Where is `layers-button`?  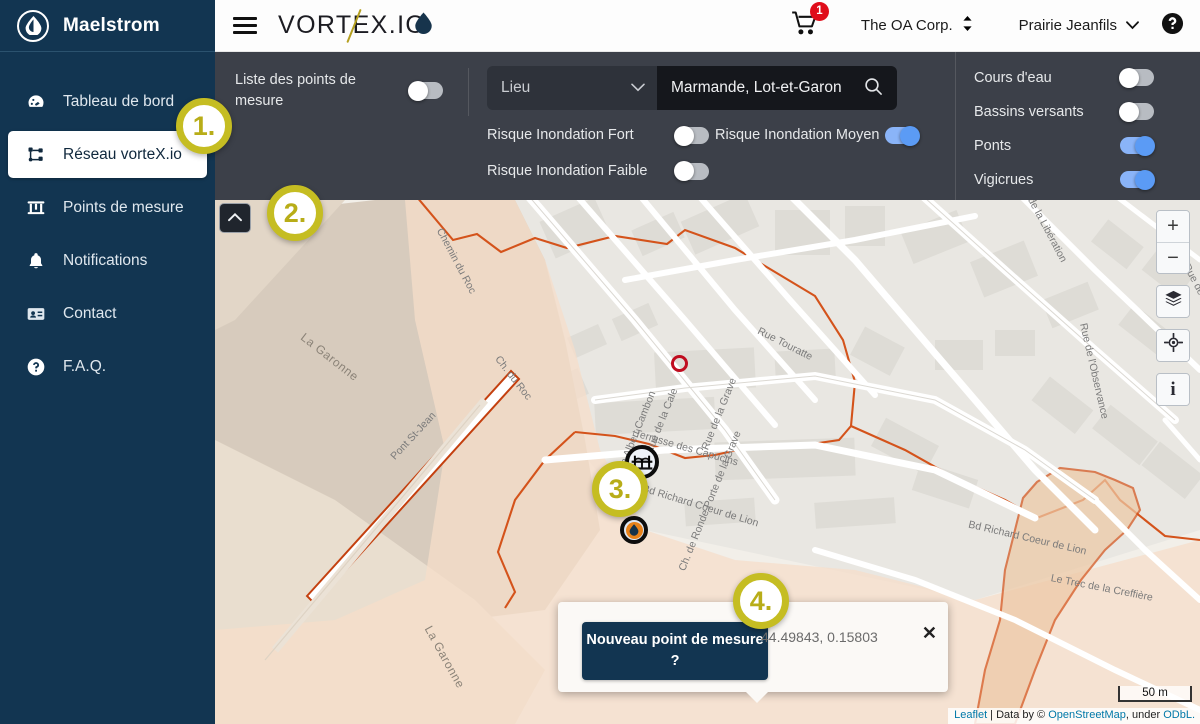 layers-button is located at coordinates (1173, 301).